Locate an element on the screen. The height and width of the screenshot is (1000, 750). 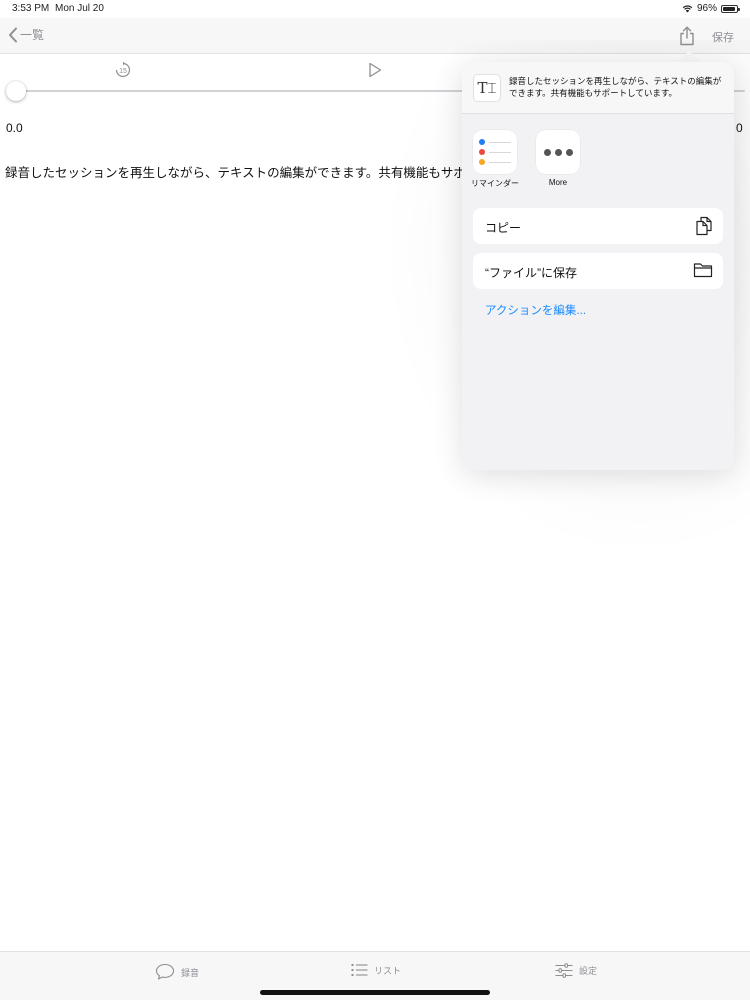
text-document-icon: T⌶ is located at coordinates (487, 88).